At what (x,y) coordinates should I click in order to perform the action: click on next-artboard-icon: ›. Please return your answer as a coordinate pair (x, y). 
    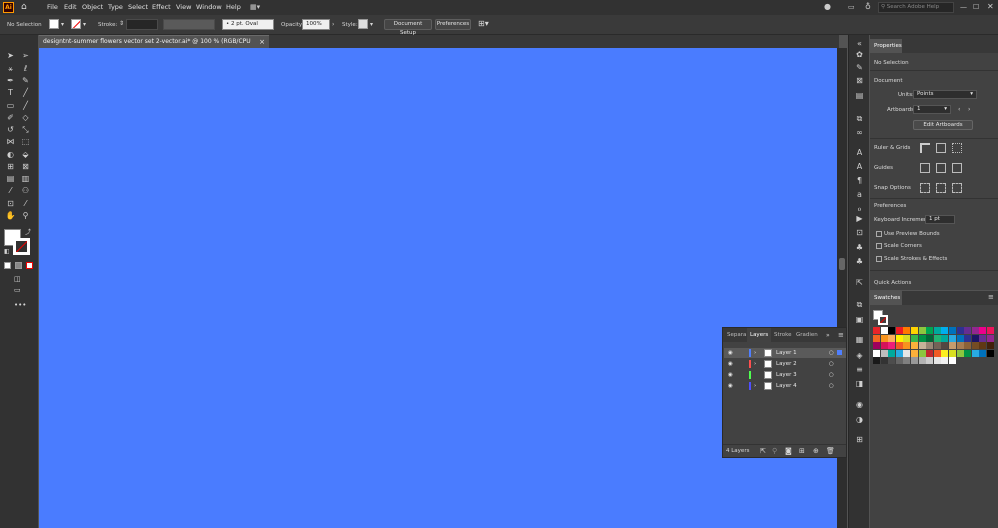
    Looking at the image, I should click on (969, 109).